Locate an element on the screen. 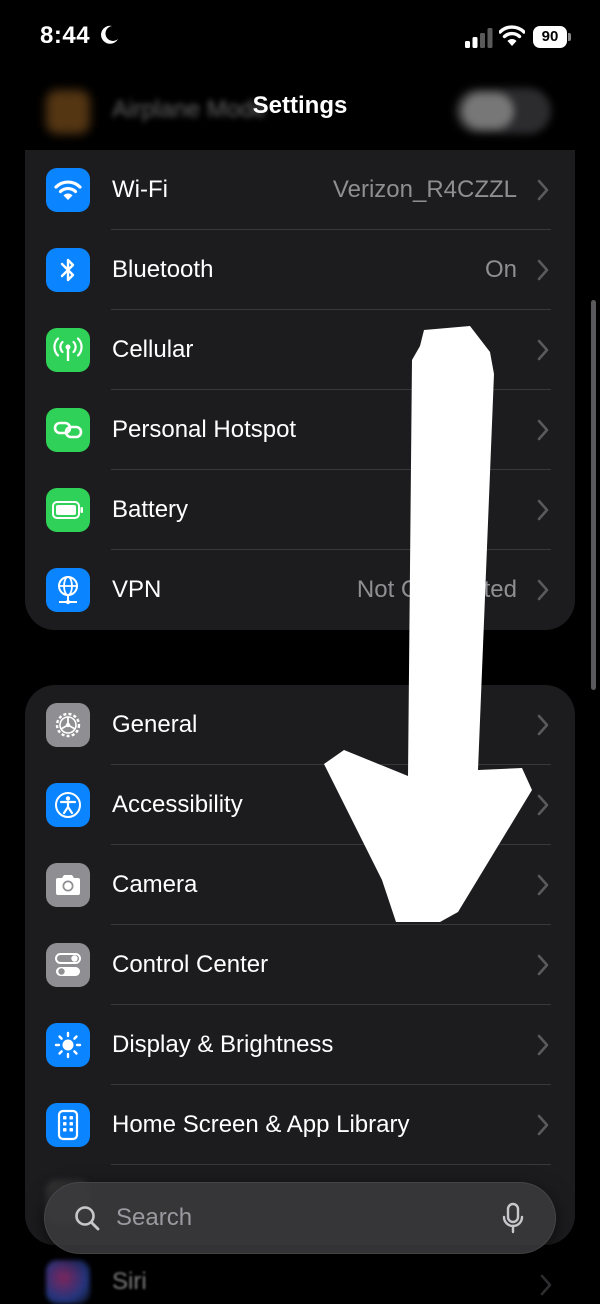 This screenshot has height=1304, width=600. siri-label: Siri is located at coordinates (129, 1281).